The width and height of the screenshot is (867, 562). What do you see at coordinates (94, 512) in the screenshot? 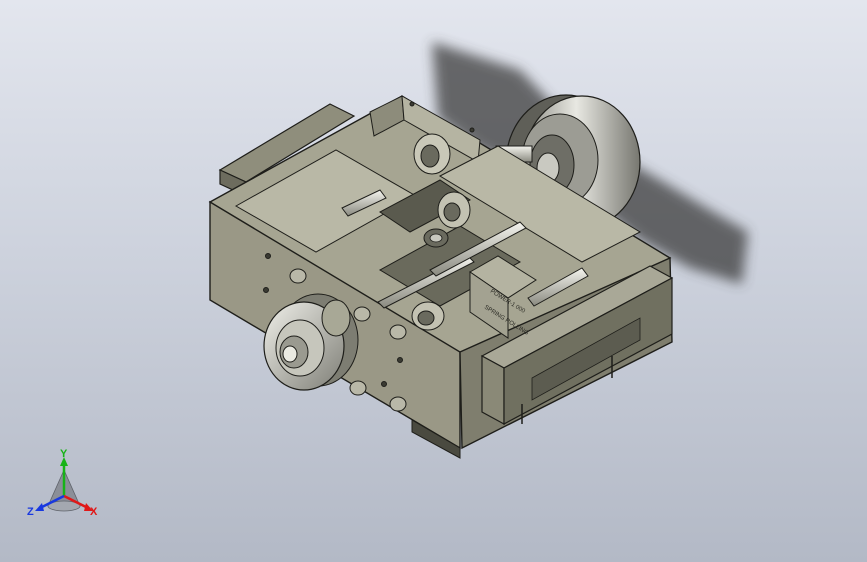
I see `x-axis-label: X` at bounding box center [94, 512].